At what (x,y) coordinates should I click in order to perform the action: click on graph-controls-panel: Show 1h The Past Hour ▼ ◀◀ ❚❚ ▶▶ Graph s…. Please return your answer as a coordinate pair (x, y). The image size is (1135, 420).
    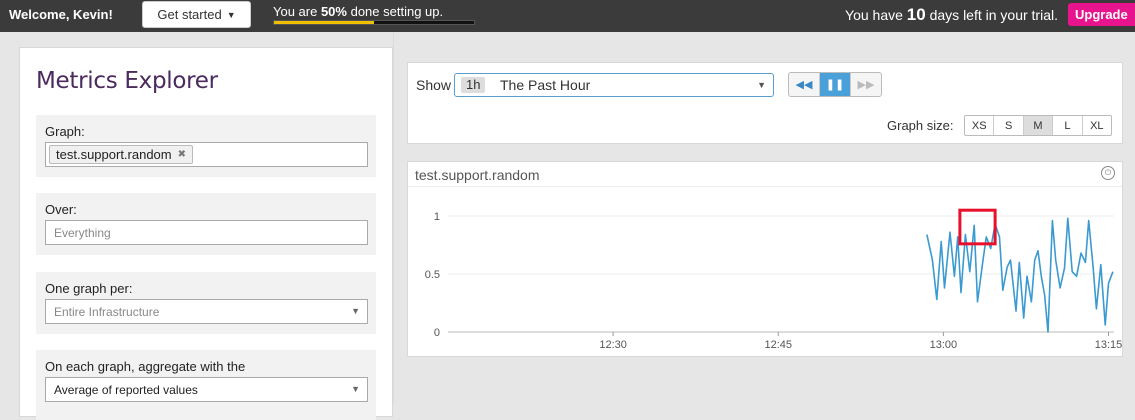
    Looking at the image, I should click on (765, 103).